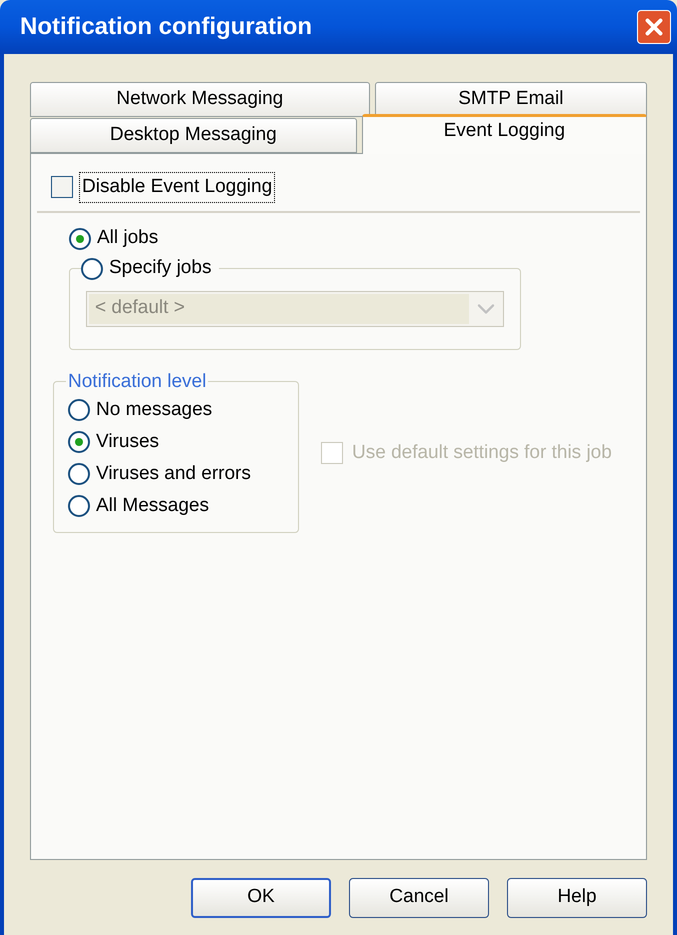  What do you see at coordinates (166, 27) in the screenshot?
I see `window-title: Notification configuration` at bounding box center [166, 27].